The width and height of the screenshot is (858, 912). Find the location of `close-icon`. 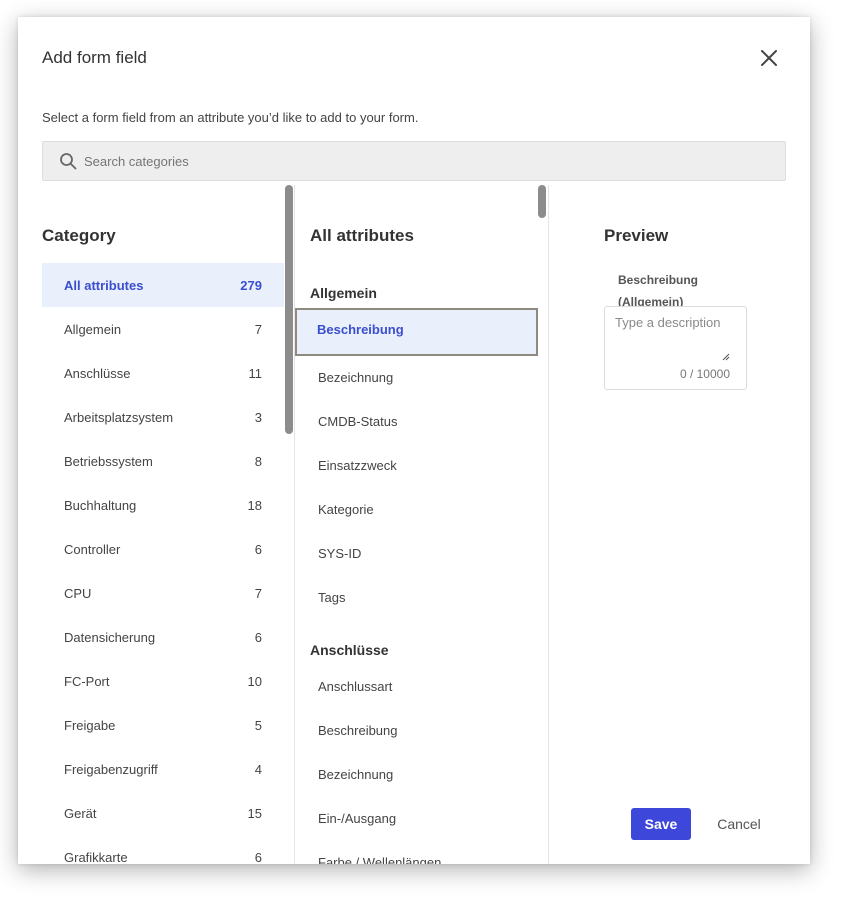

close-icon is located at coordinates (769, 58).